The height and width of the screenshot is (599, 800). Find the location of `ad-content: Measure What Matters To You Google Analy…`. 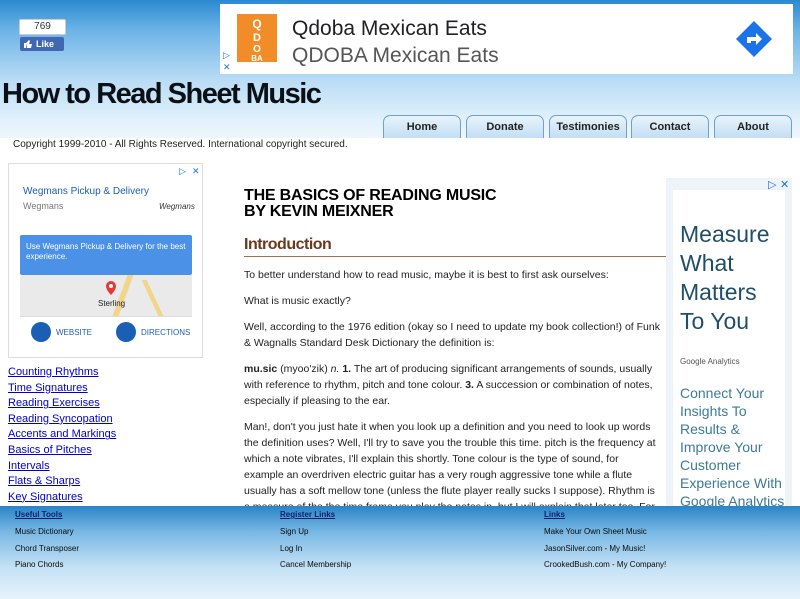

ad-content: Measure What Matters To You Google Analy… is located at coordinates (729, 350).